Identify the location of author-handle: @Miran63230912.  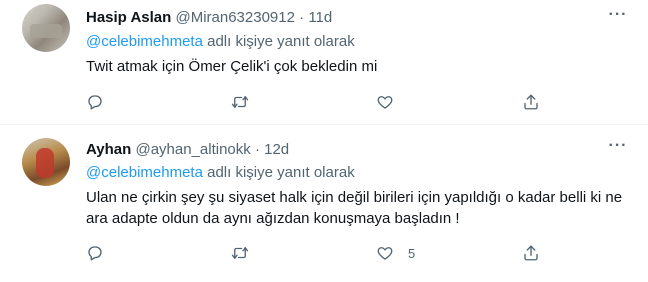
(234, 17).